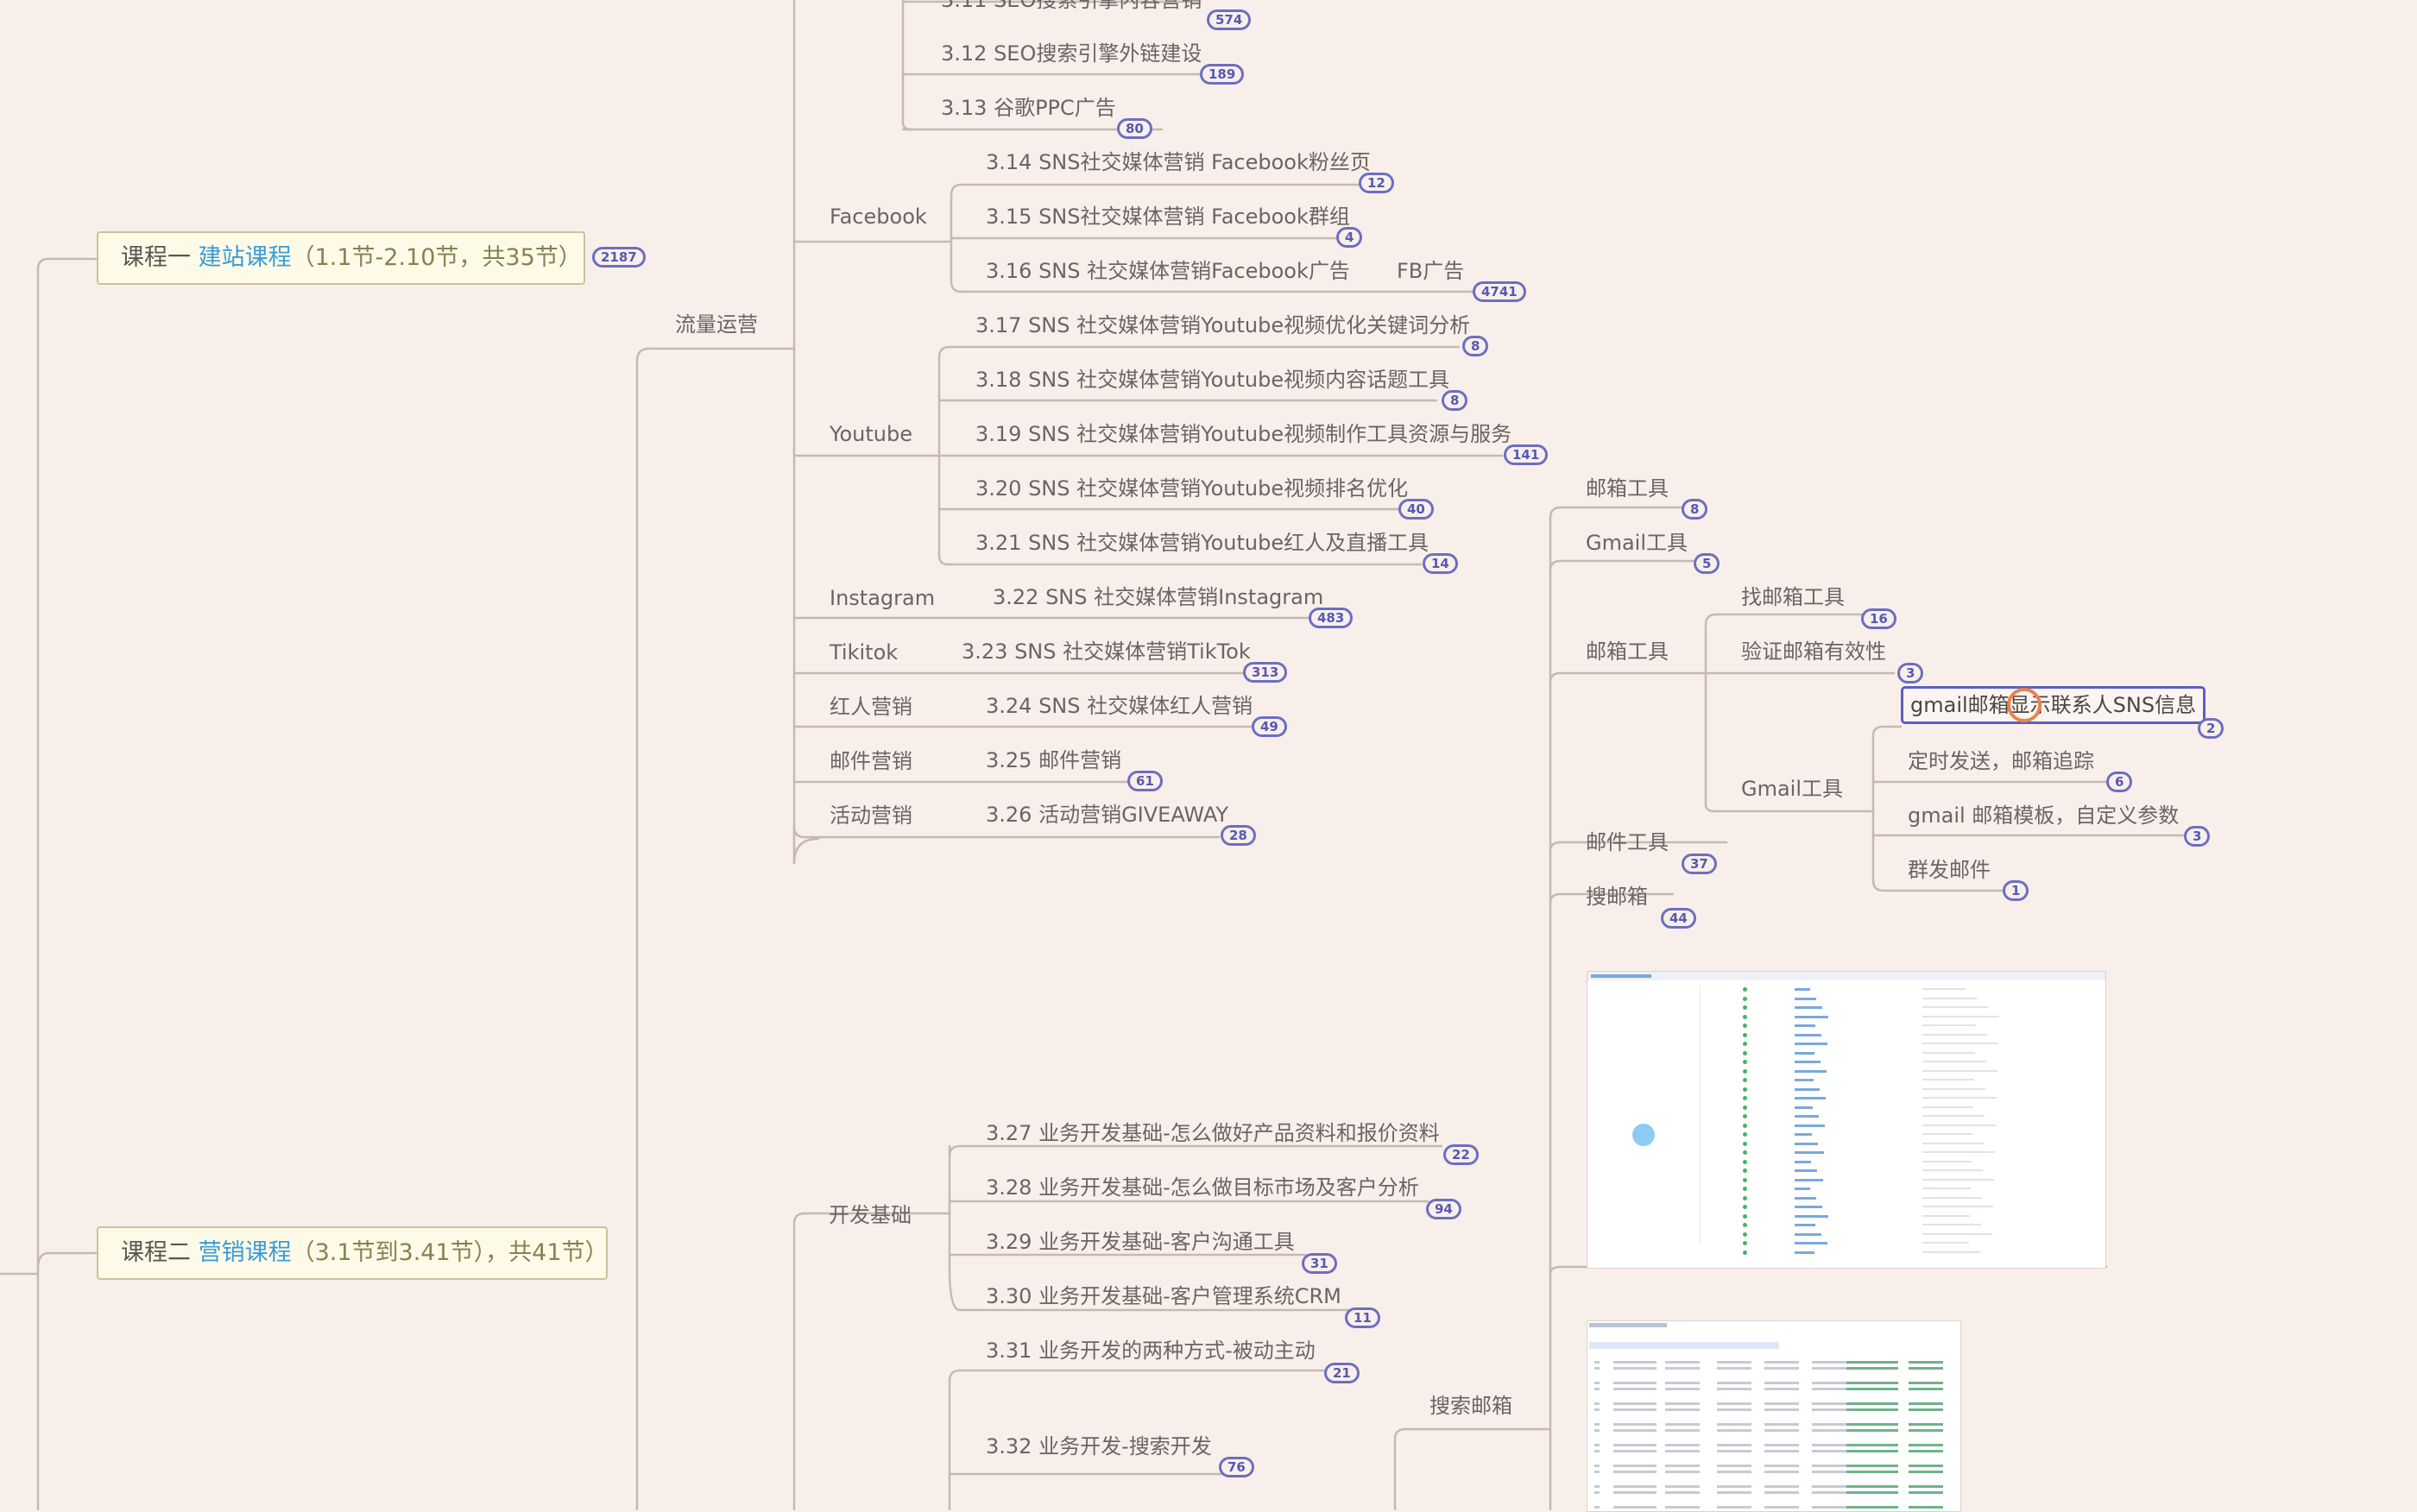 The width and height of the screenshot is (2417, 1512). I want to click on topic-3-20: 3.20 SNS 社交媒体营销Youtube视频排名优化, so click(1191, 489).